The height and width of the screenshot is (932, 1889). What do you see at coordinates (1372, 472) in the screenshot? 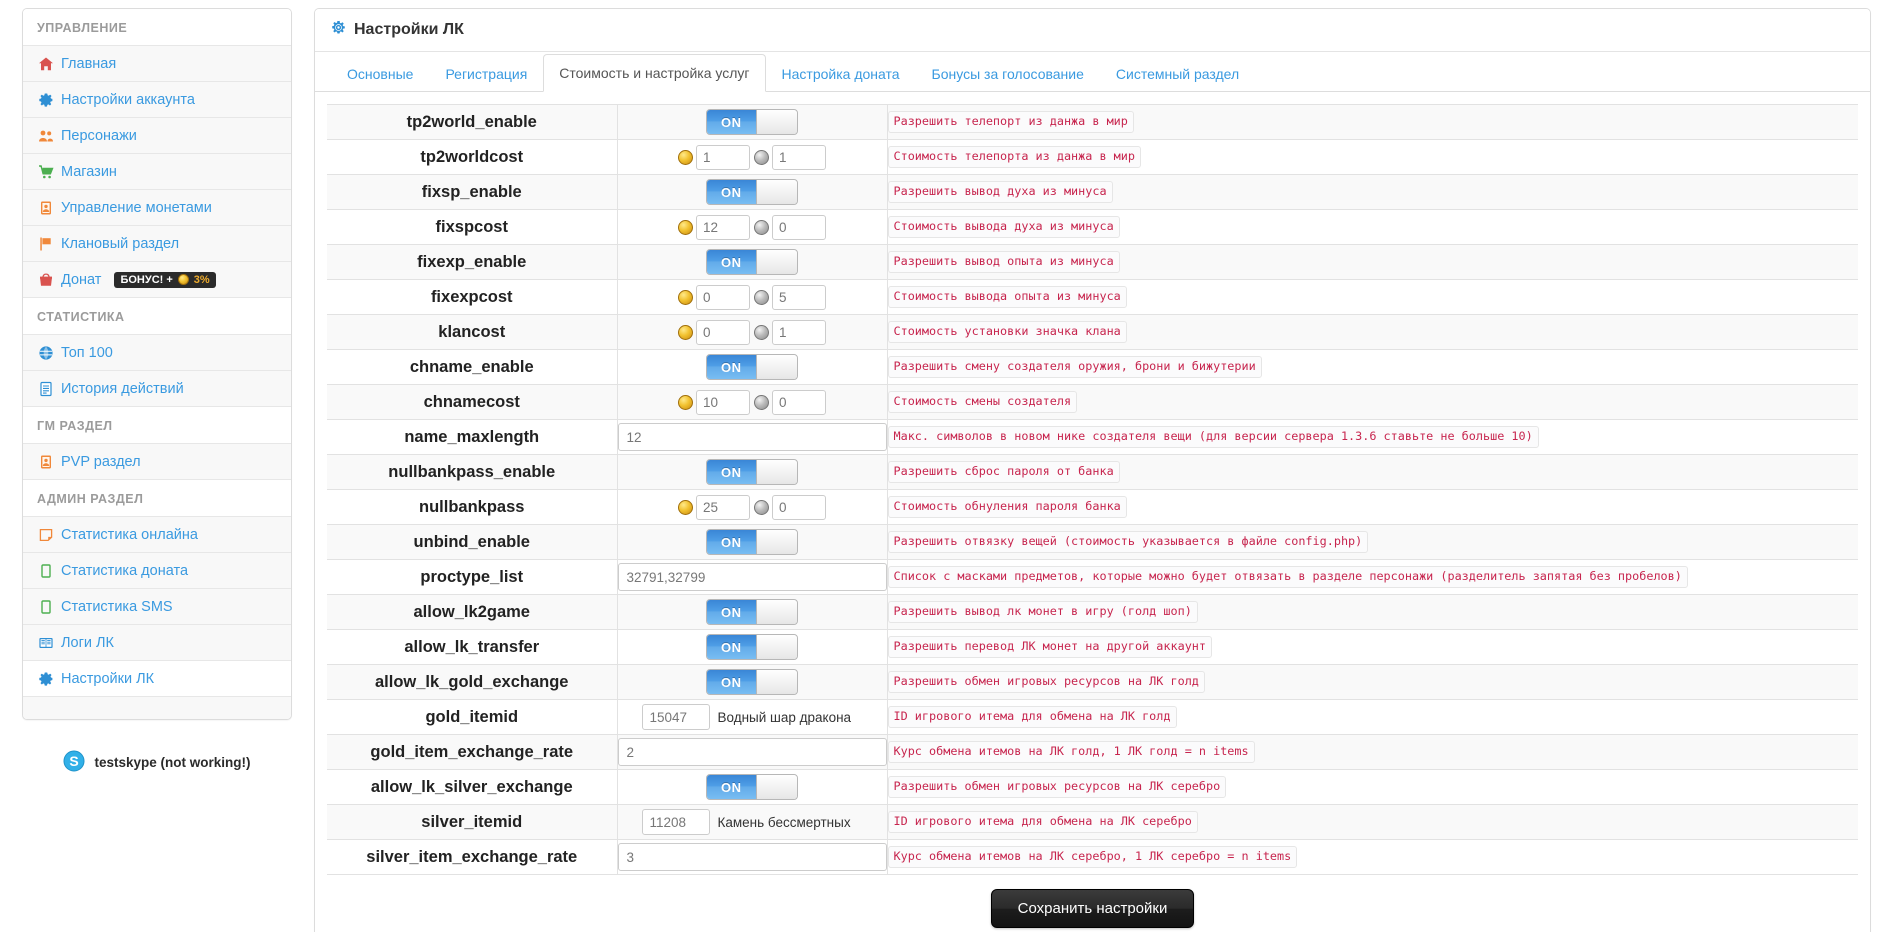
I see `setting-description-cell: Разрешить сброс пароля от банка` at bounding box center [1372, 472].